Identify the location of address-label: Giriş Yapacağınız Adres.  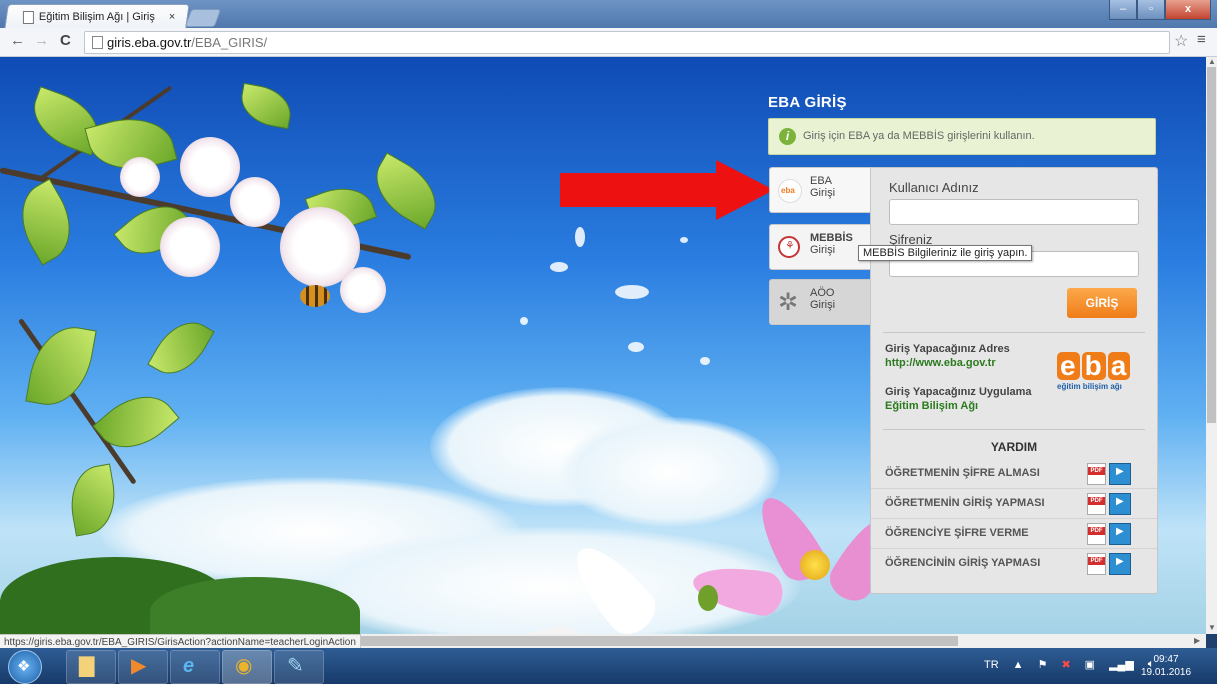
(947, 349).